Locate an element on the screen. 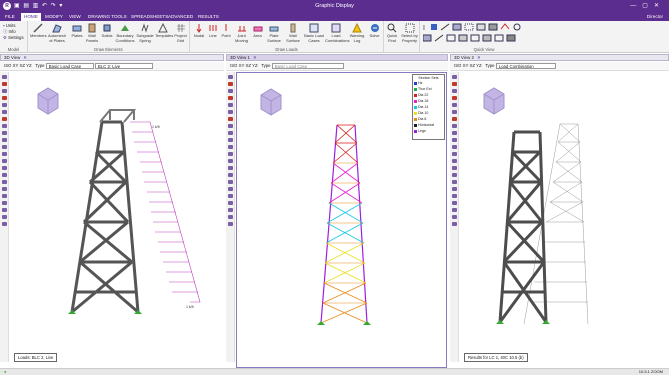 This screenshot has width=669, height=375. legend-item: Legs is located at coordinates (428, 132).